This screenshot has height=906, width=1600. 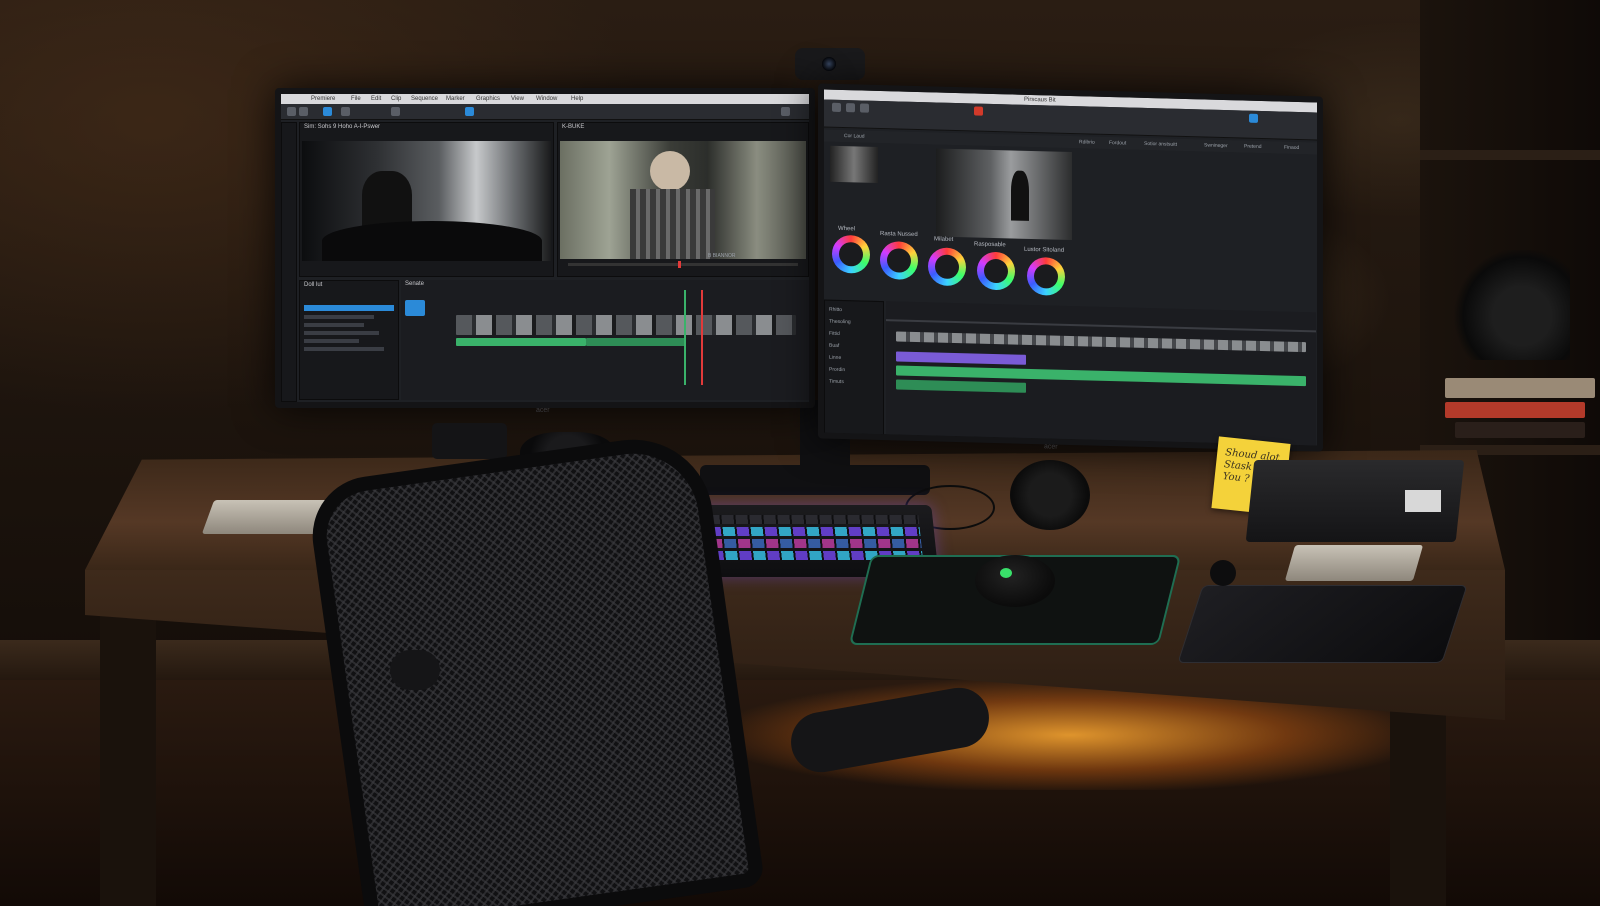 What do you see at coordinates (1044, 250) in the screenshot?
I see `wheel-label: Lustor Sitoland` at bounding box center [1044, 250].